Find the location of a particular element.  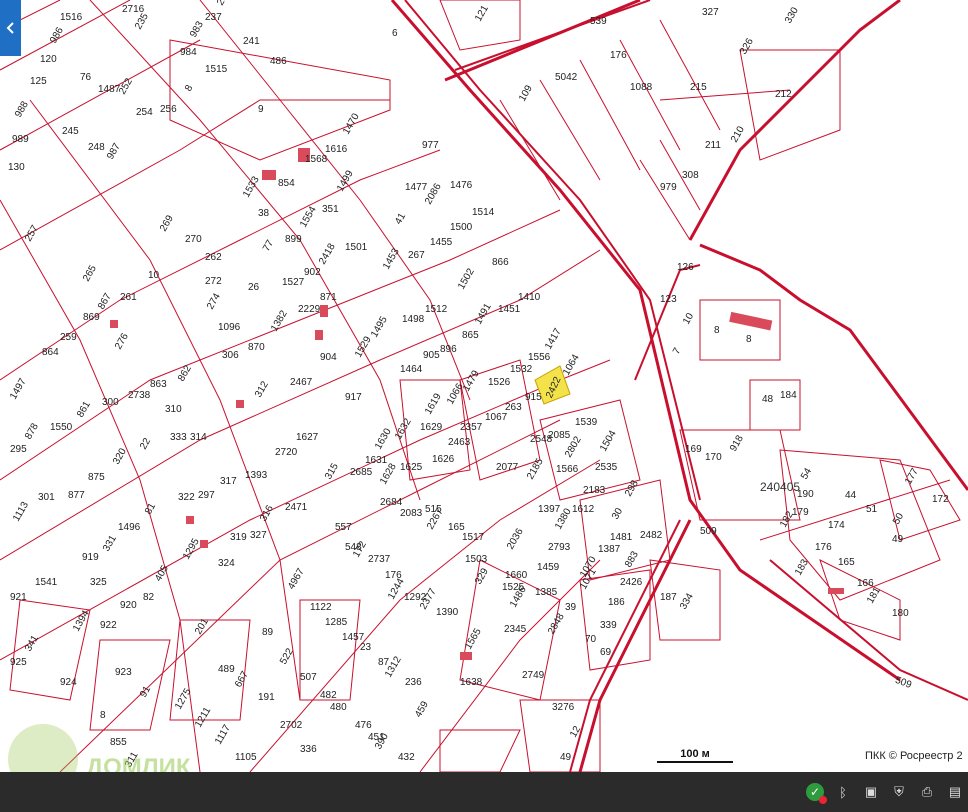

parcel-number-label: 1566 is located at coordinates (567, 469).